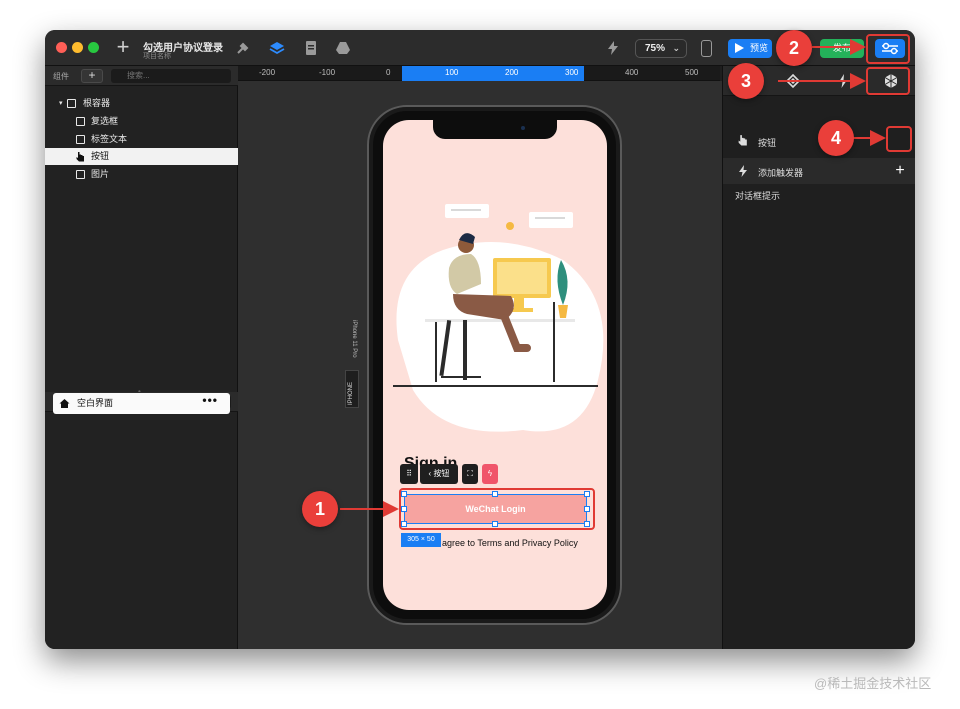  What do you see at coordinates (739, 48) in the screenshot?
I see `play-icon` at bounding box center [739, 48].